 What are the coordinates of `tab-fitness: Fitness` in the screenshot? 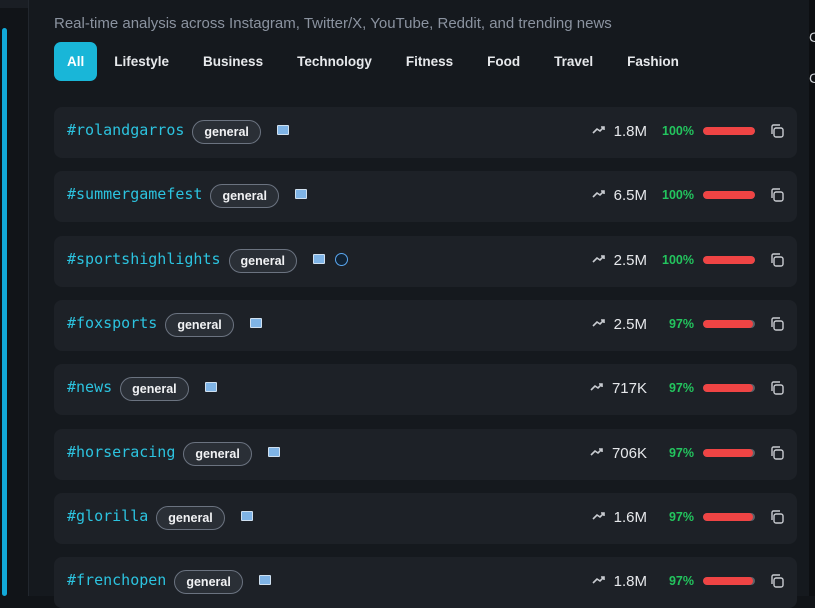 It's located at (429, 61).